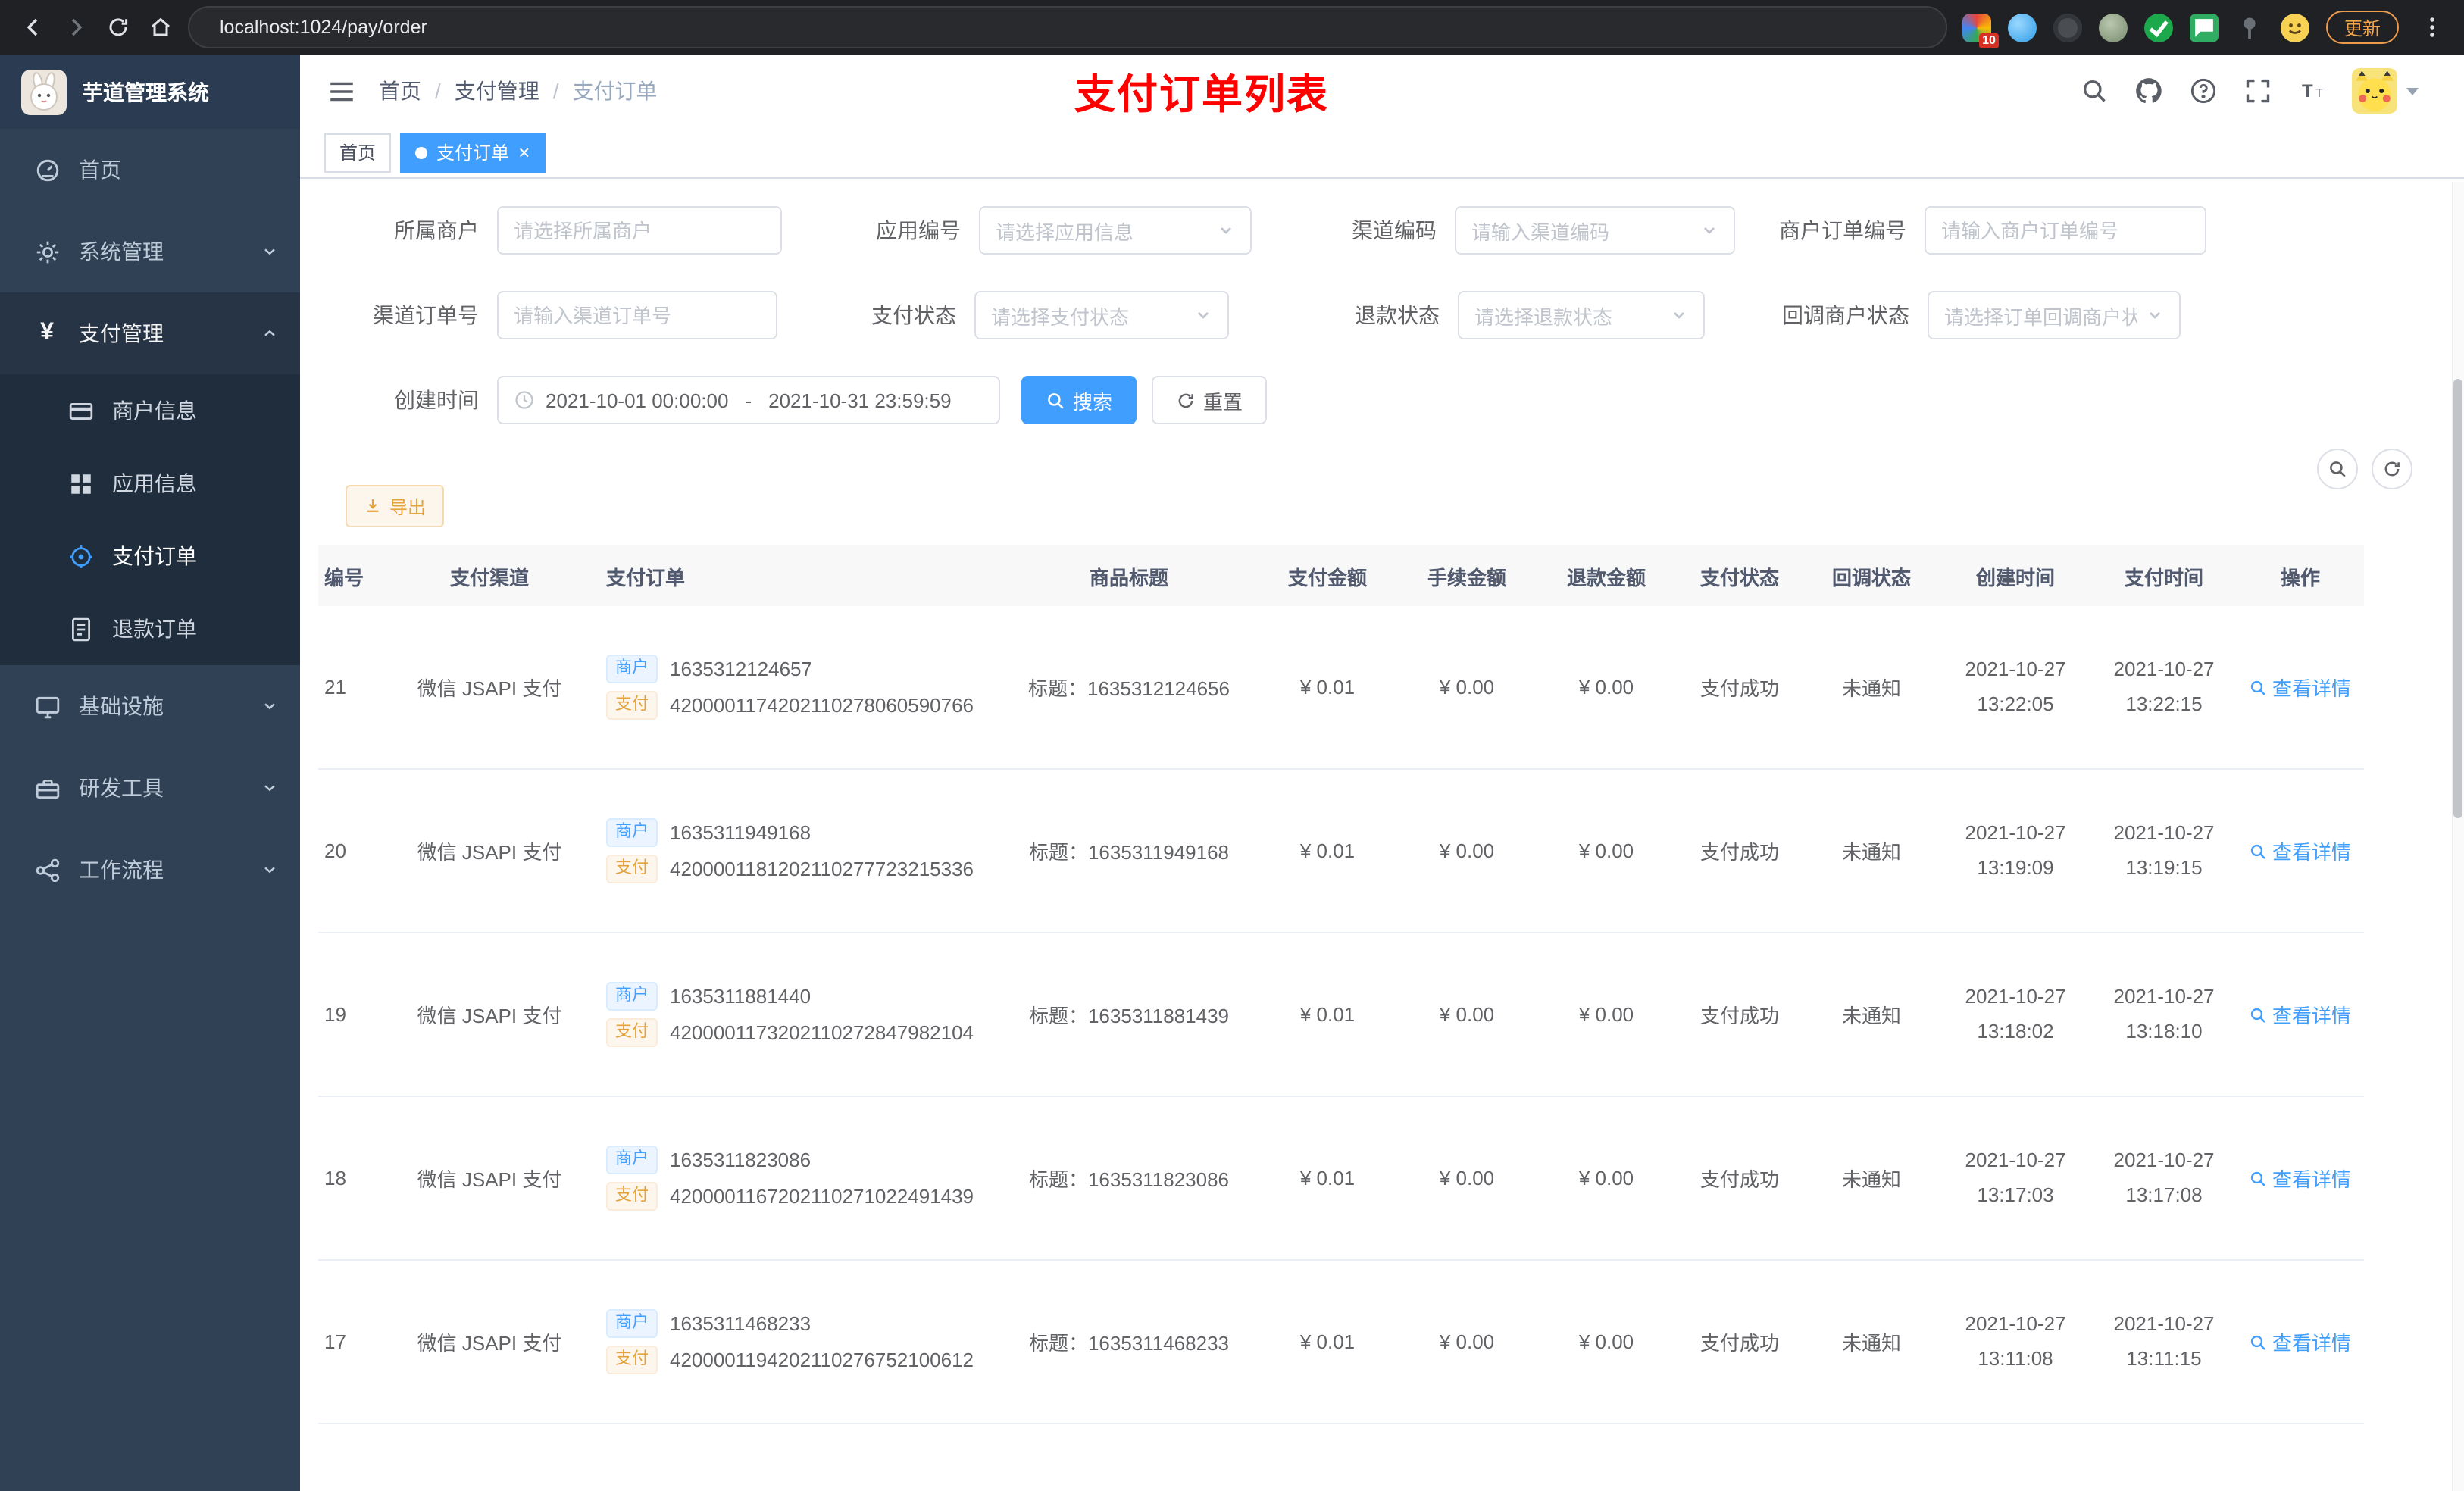 The width and height of the screenshot is (2464, 1491). Describe the element at coordinates (100, 170) in the screenshot. I see `sidebar-item-label: 首页` at that location.